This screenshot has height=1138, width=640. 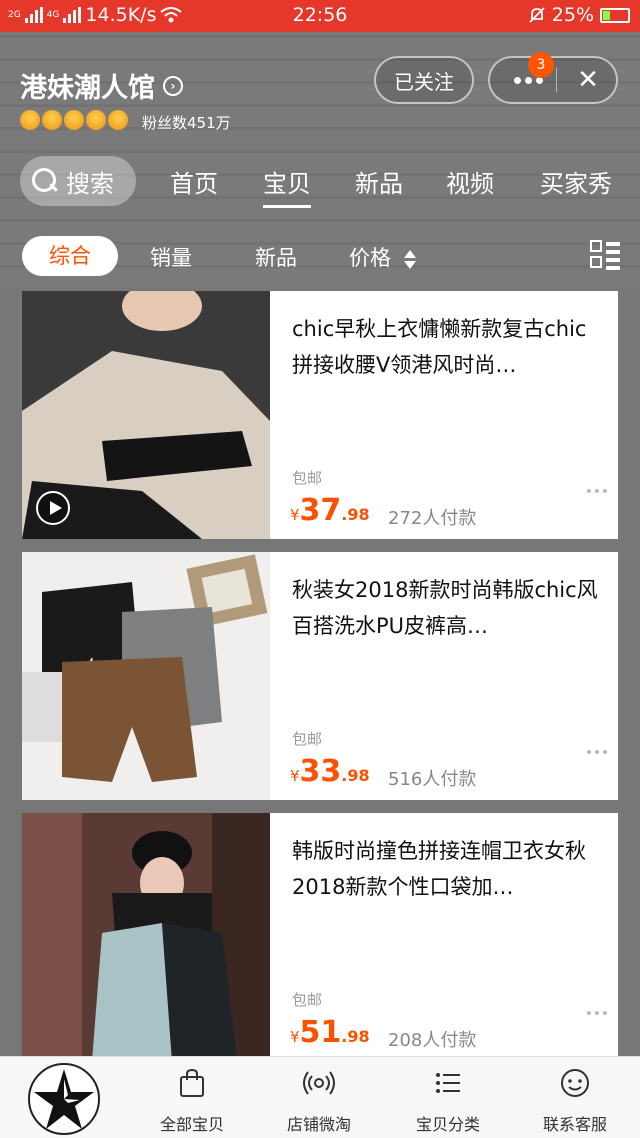 What do you see at coordinates (173, 85) in the screenshot?
I see `chevron-right-icon: ›` at bounding box center [173, 85].